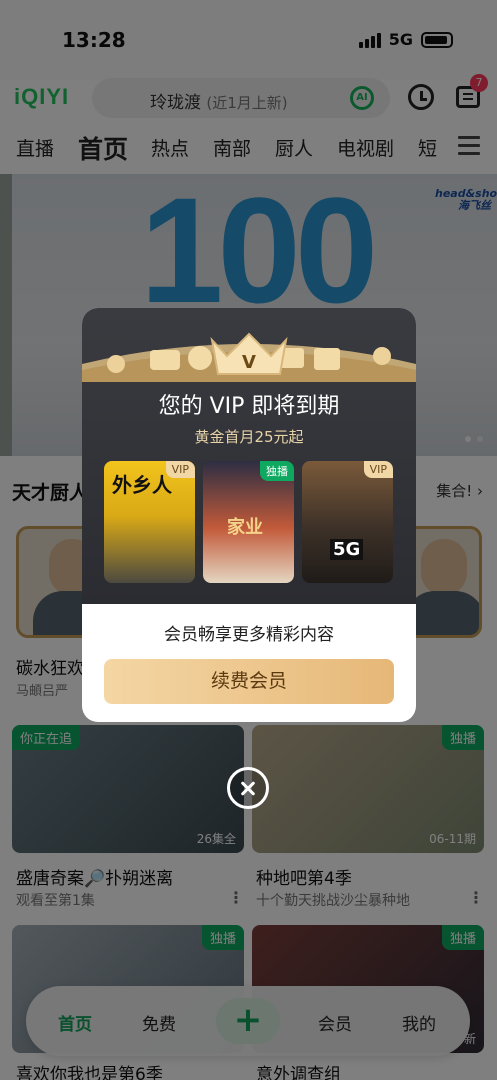 This screenshot has height=1080, width=497. I want to click on modal-title: 您的 VIP 即将到期, so click(249, 406).